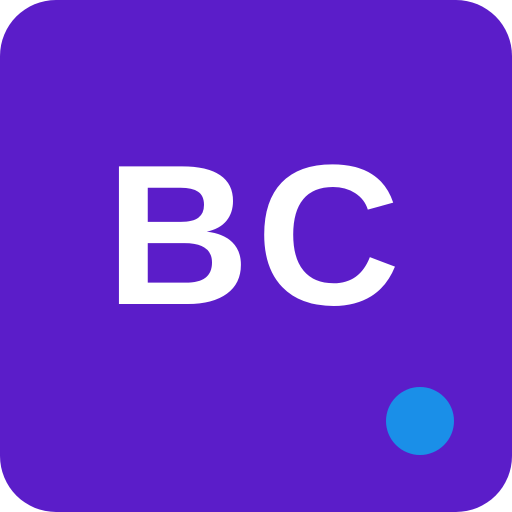  I want to click on status-dot, so click(420, 421).